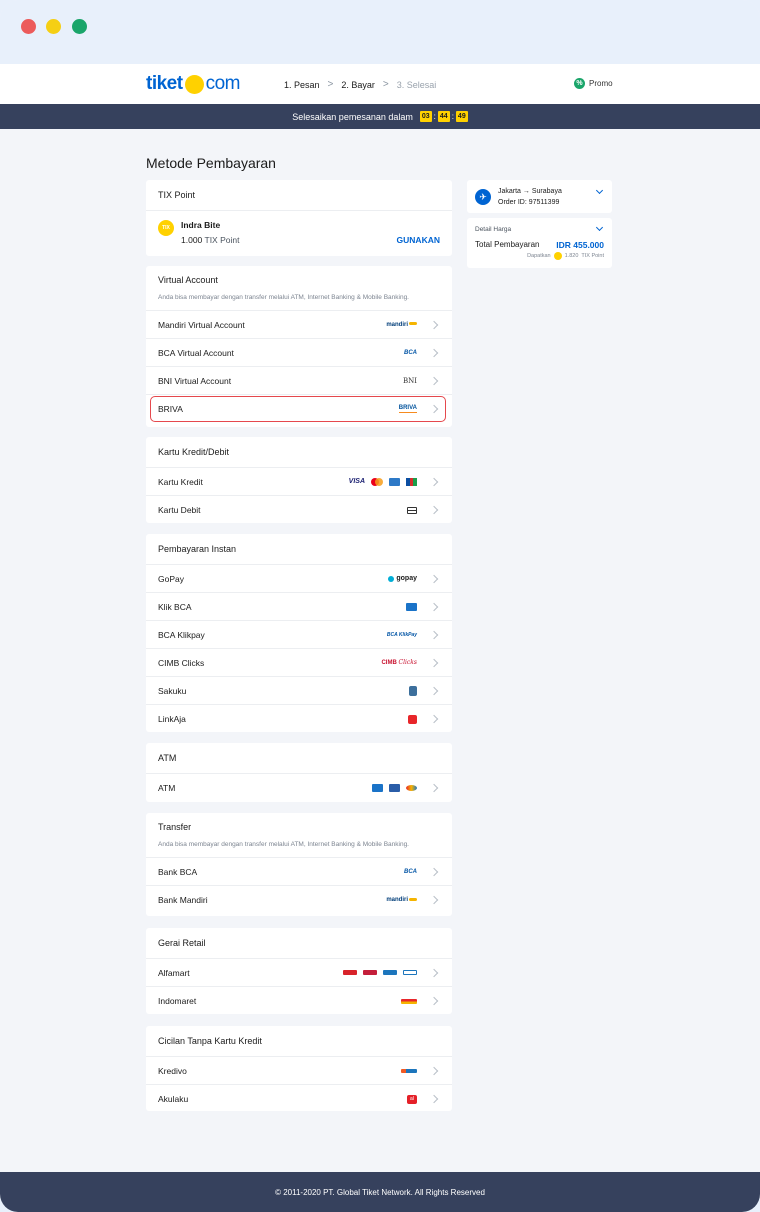 The image size is (760, 1212). I want to click on sakuku-icon, so click(413, 690).